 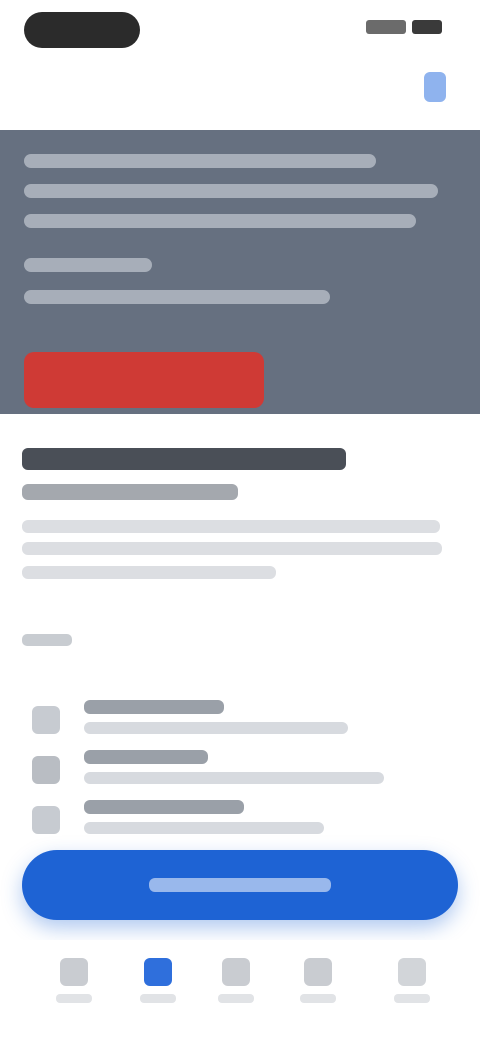 I want to click on bookmark-icon, so click(x=318, y=972).